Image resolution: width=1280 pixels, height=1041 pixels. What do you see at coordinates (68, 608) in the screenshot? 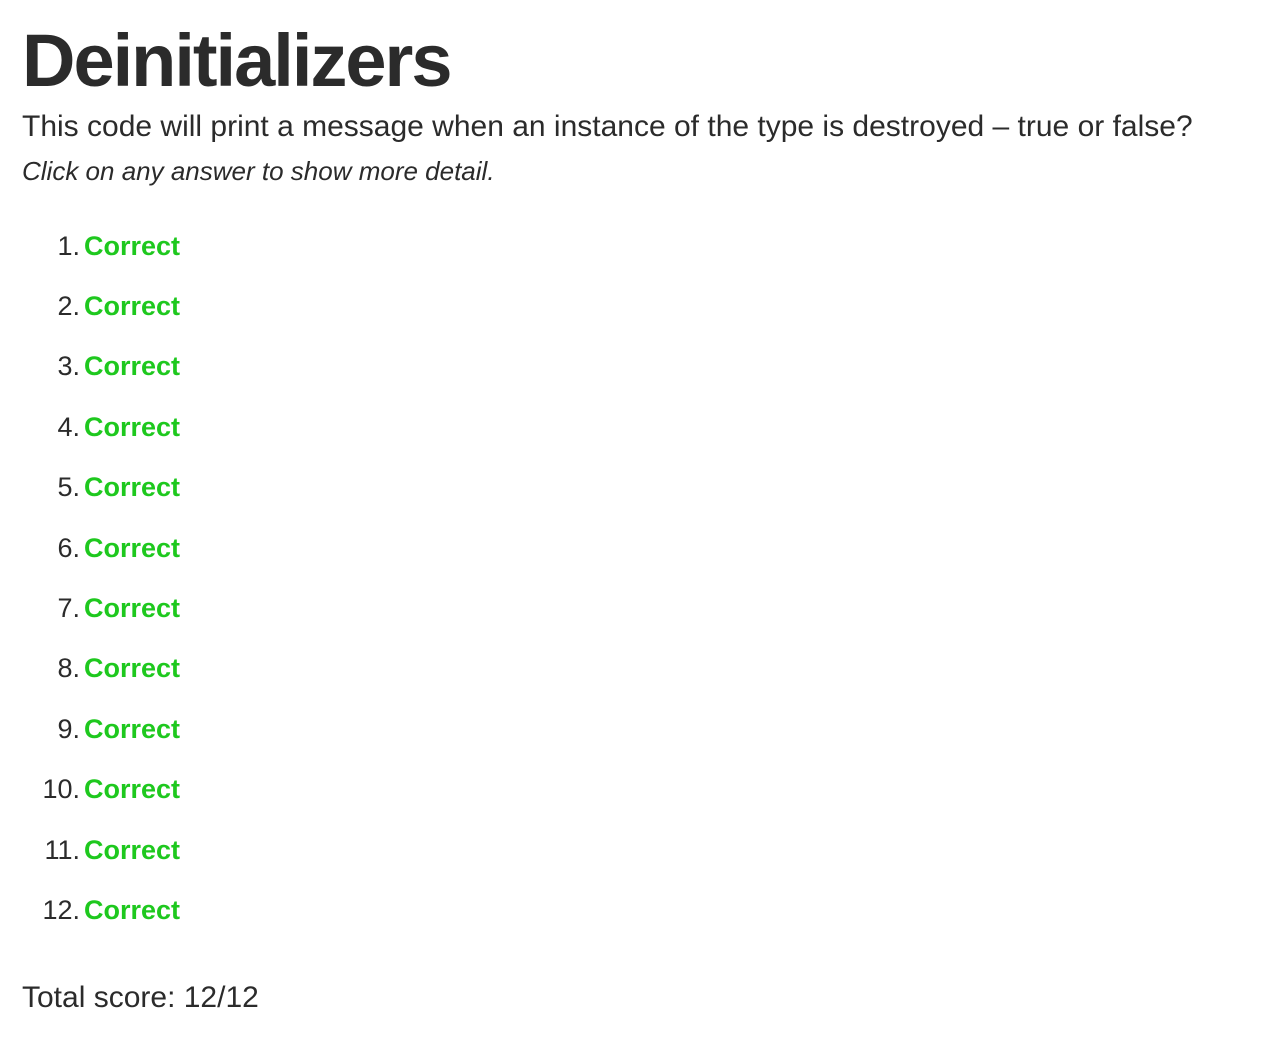
I see `answer-number: 7.` at bounding box center [68, 608].